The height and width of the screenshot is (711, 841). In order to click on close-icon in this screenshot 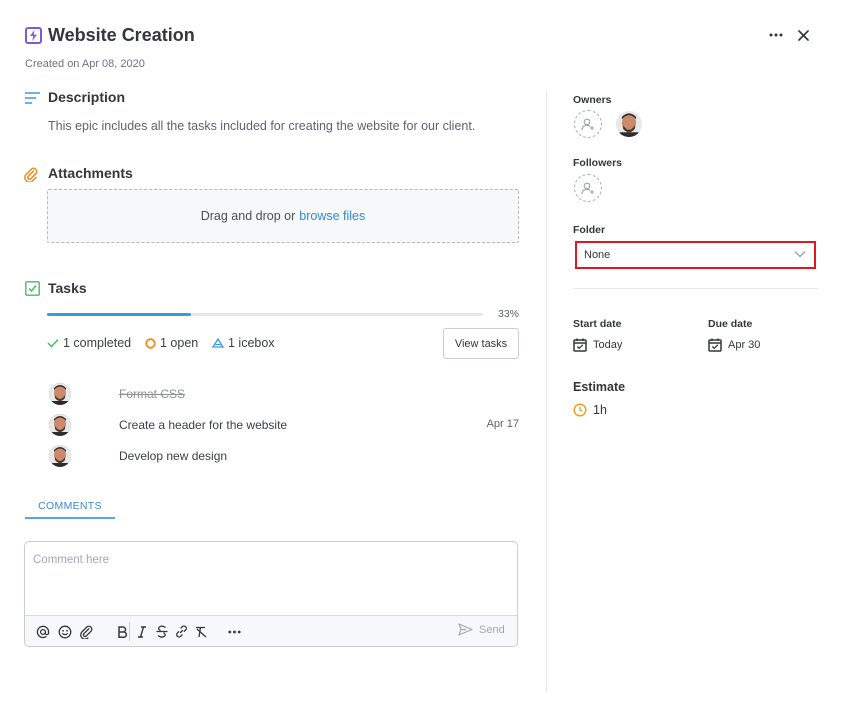, I will do `click(803, 35)`.